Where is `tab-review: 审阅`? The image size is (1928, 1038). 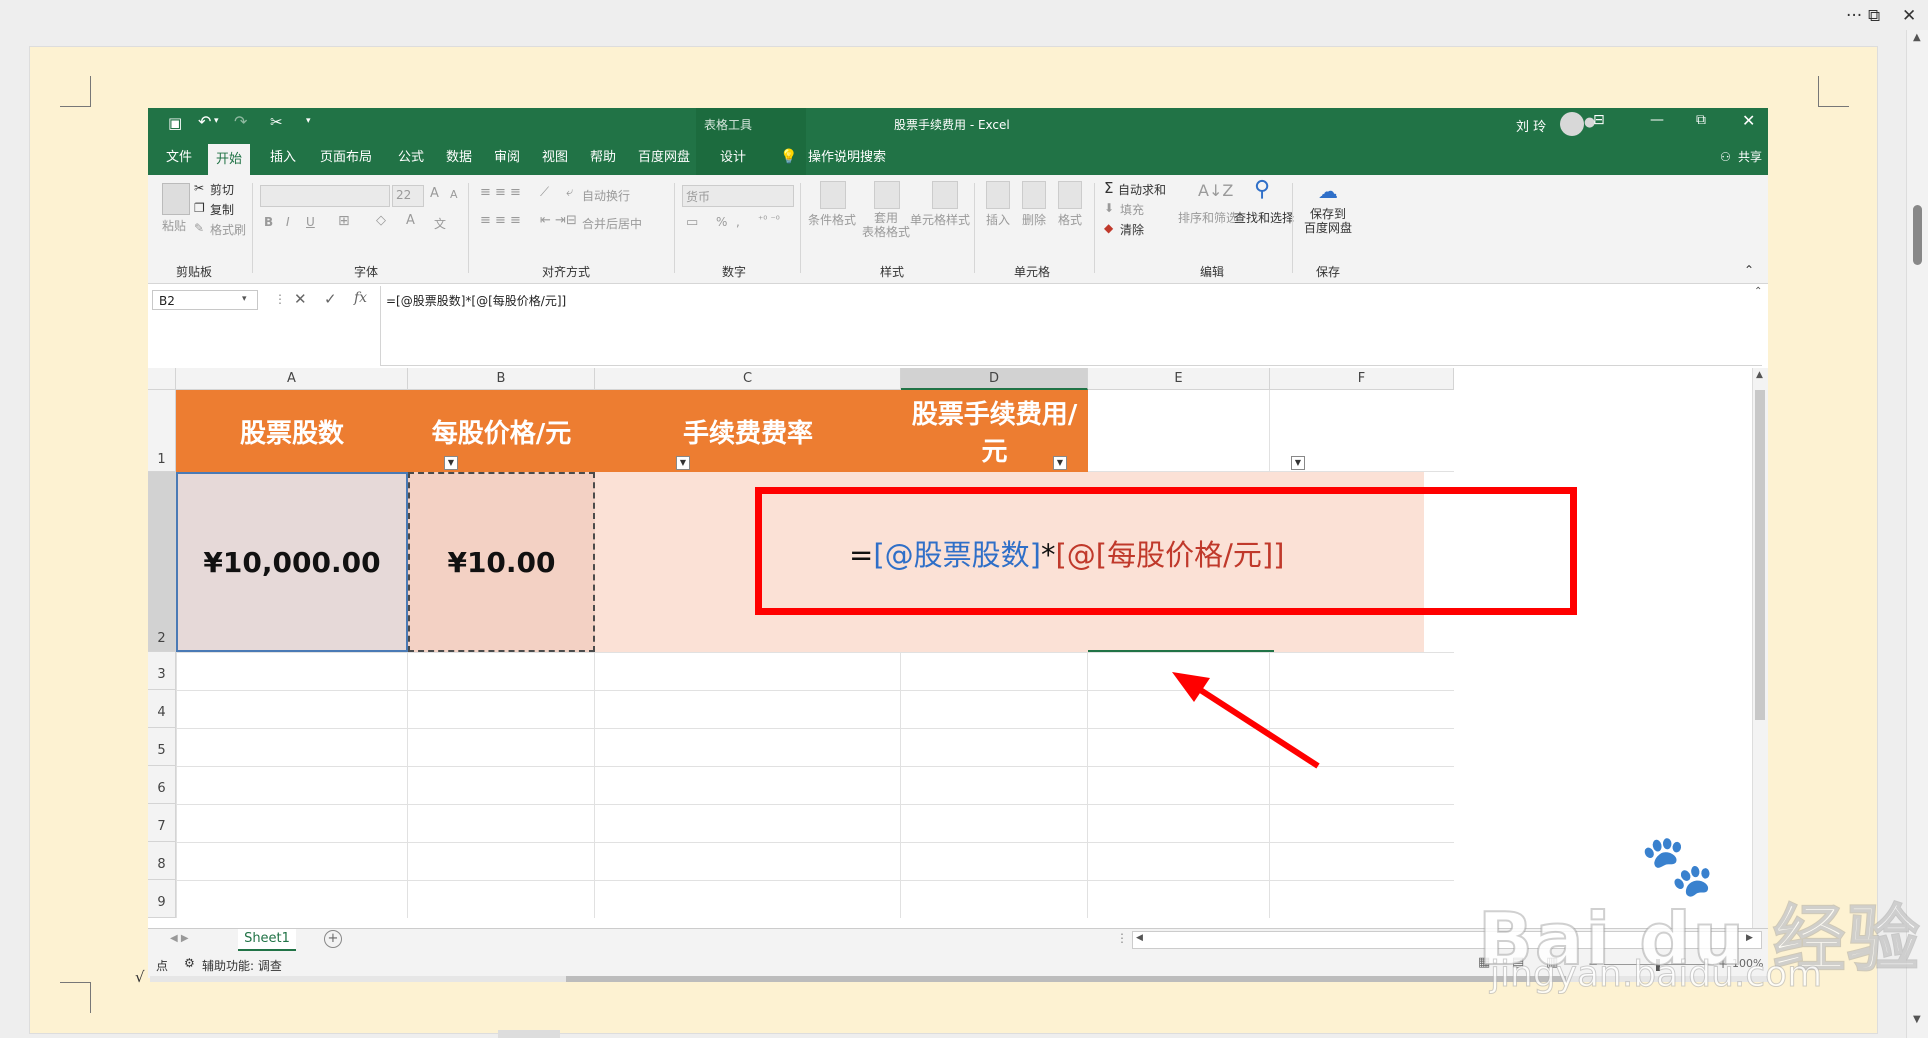
tab-review: 审阅 is located at coordinates (507, 157).